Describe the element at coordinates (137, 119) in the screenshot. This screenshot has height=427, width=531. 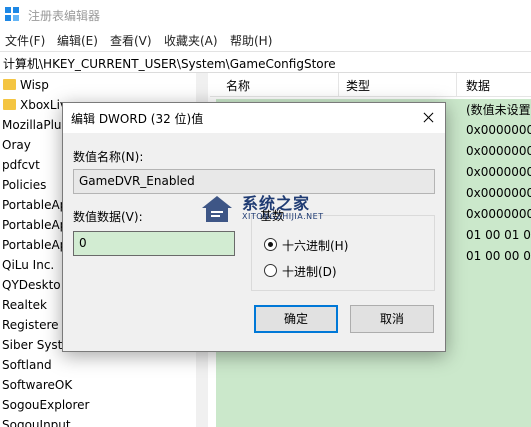
I see `dialog-title: 编辑 DWORD (32 位)值` at that location.